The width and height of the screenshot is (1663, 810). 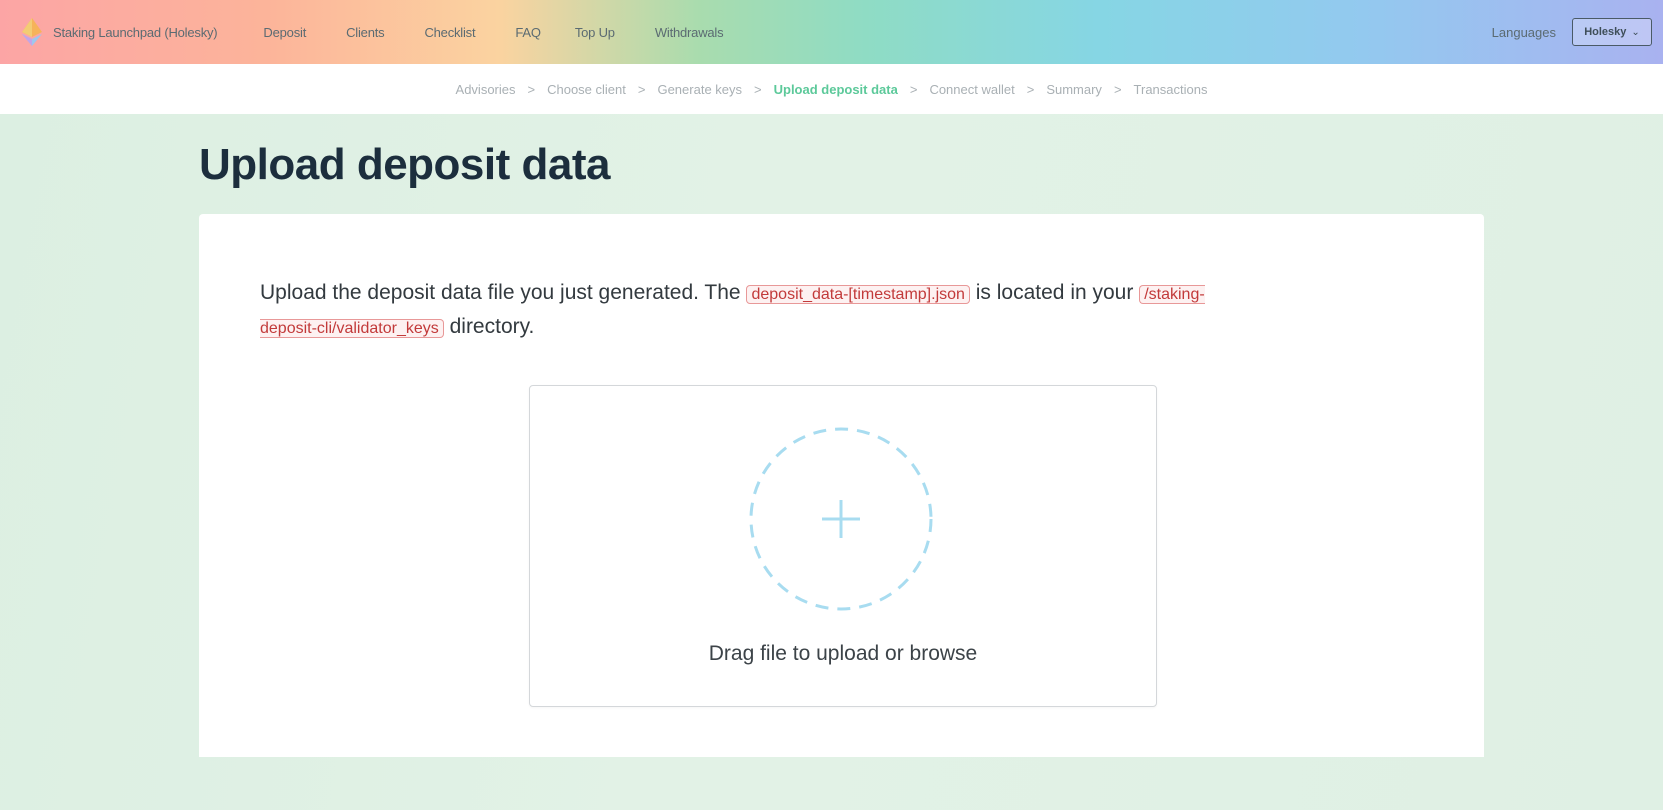 What do you see at coordinates (284, 32) in the screenshot?
I see `nav-deposit: Deposit` at bounding box center [284, 32].